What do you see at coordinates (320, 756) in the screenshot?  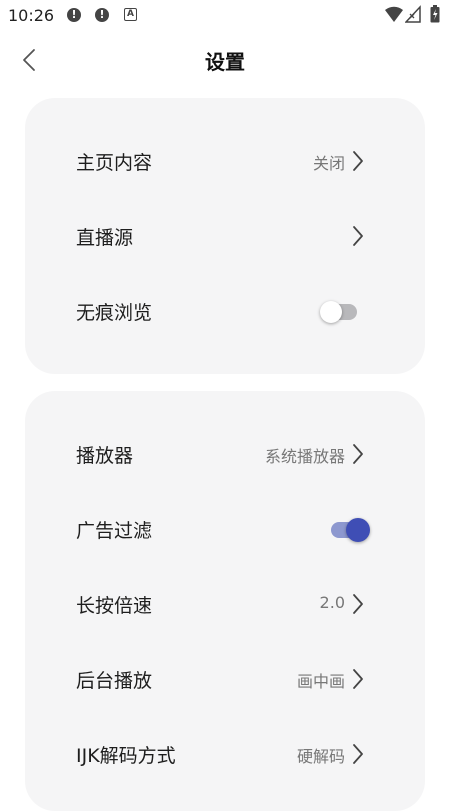 I see `setting-value: 硬解码` at bounding box center [320, 756].